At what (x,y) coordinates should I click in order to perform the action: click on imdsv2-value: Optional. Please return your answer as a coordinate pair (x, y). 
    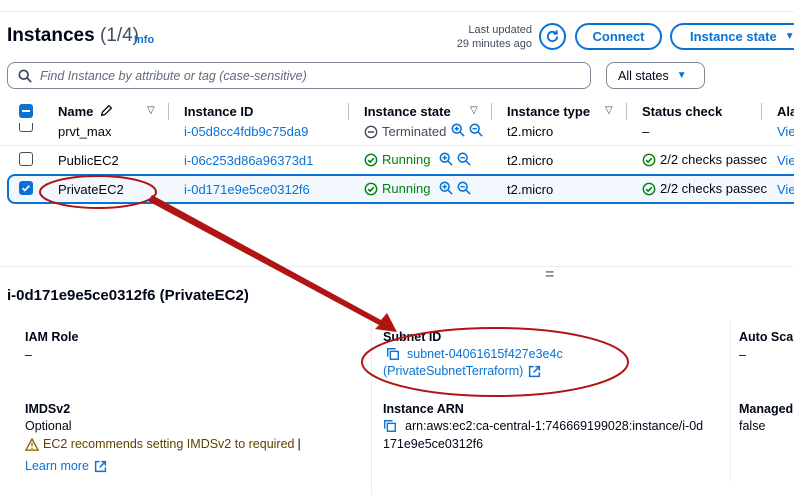
    Looking at the image, I should click on (48, 426).